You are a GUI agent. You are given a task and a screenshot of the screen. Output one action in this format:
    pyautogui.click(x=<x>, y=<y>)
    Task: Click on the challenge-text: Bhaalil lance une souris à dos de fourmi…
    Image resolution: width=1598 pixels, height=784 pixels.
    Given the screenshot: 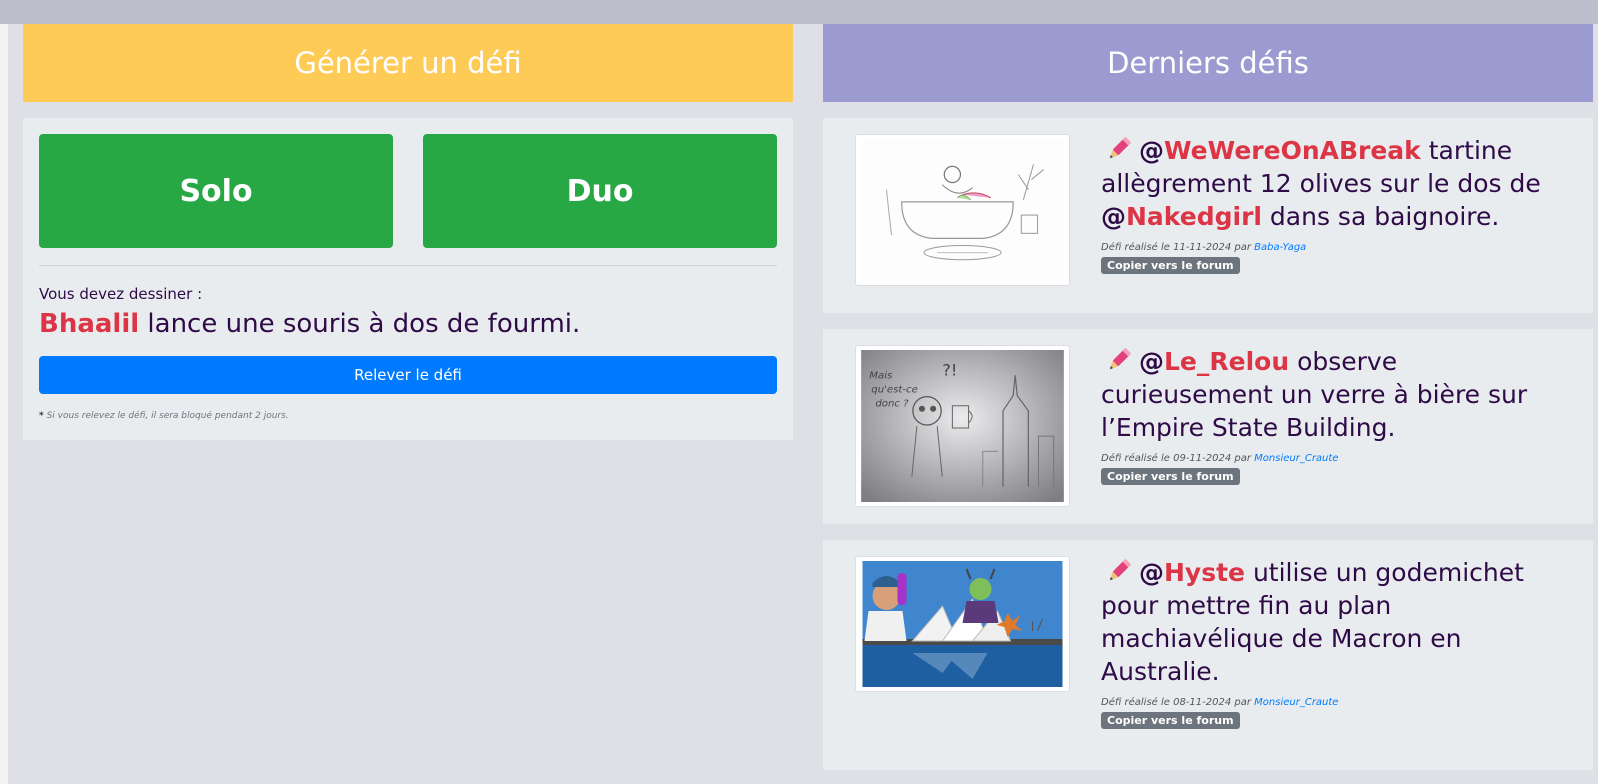 What is the action you would take?
    pyautogui.click(x=408, y=324)
    